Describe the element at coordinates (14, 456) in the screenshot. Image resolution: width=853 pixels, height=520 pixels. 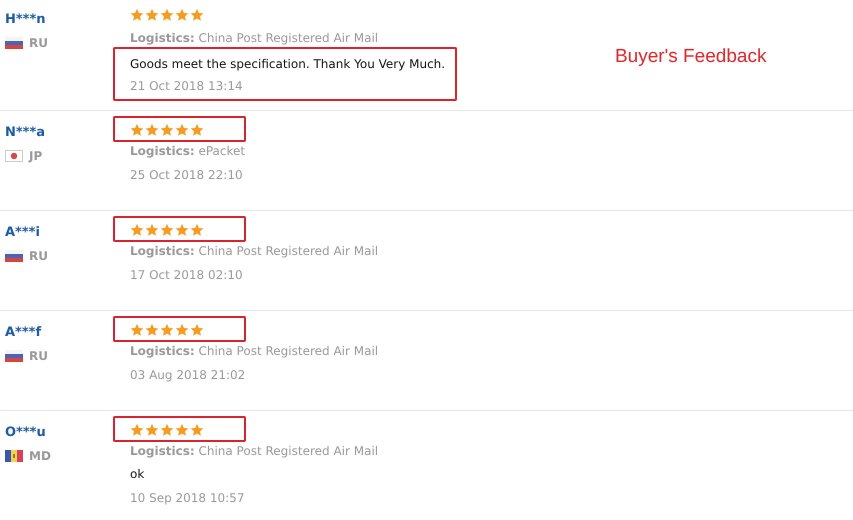
I see `moldova-flag-icon` at that location.